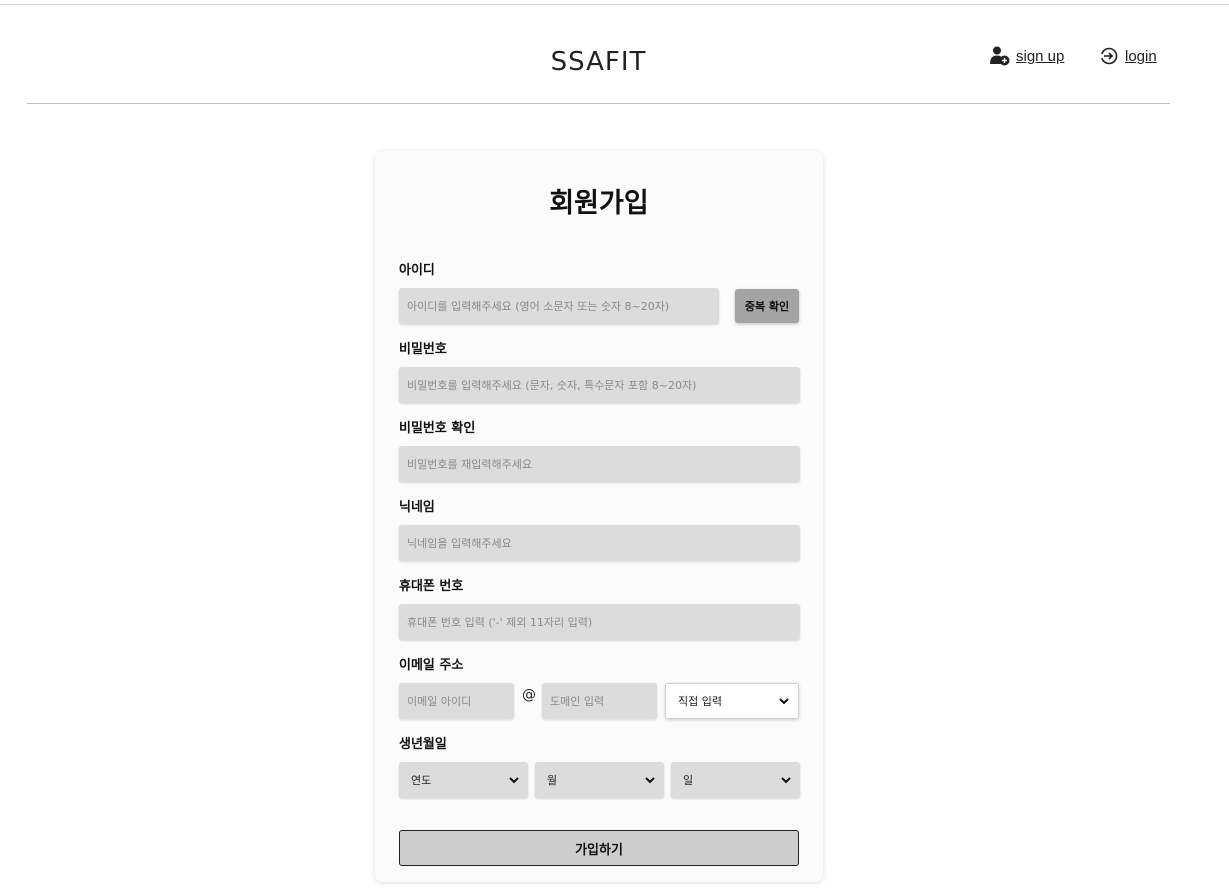 The image size is (1229, 895). Describe the element at coordinates (599, 203) in the screenshot. I see `form-title: 회원가입` at that location.